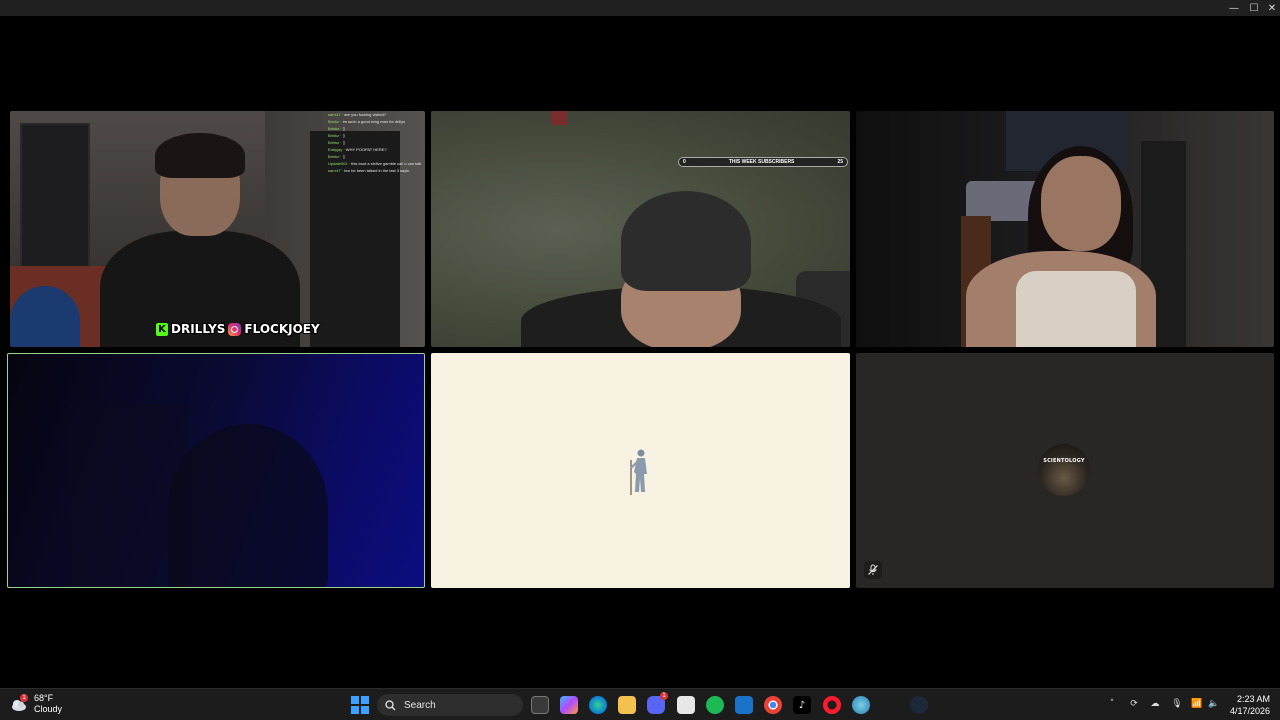  I want to click on participant-face, so click(1081, 203).